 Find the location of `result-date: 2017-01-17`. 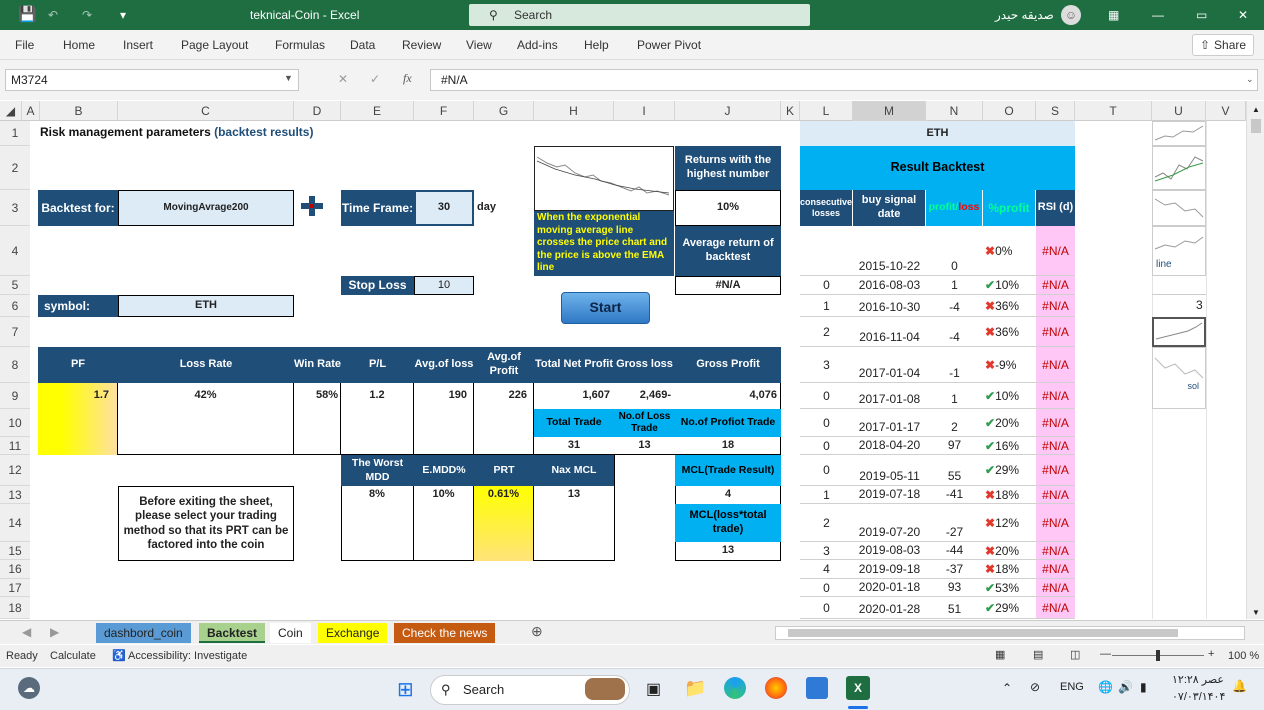

result-date: 2017-01-17 is located at coordinates (889, 423).